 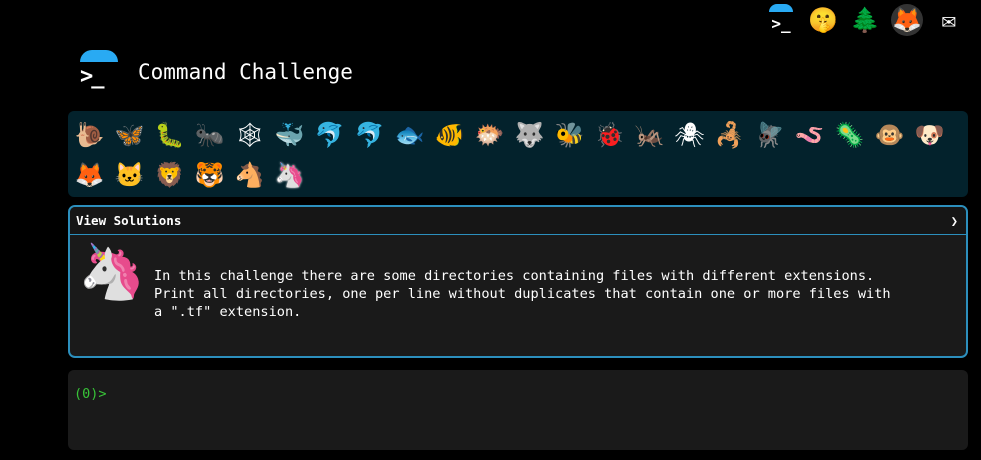 I want to click on gitlab-icon: 🦊, so click(x=907, y=20).